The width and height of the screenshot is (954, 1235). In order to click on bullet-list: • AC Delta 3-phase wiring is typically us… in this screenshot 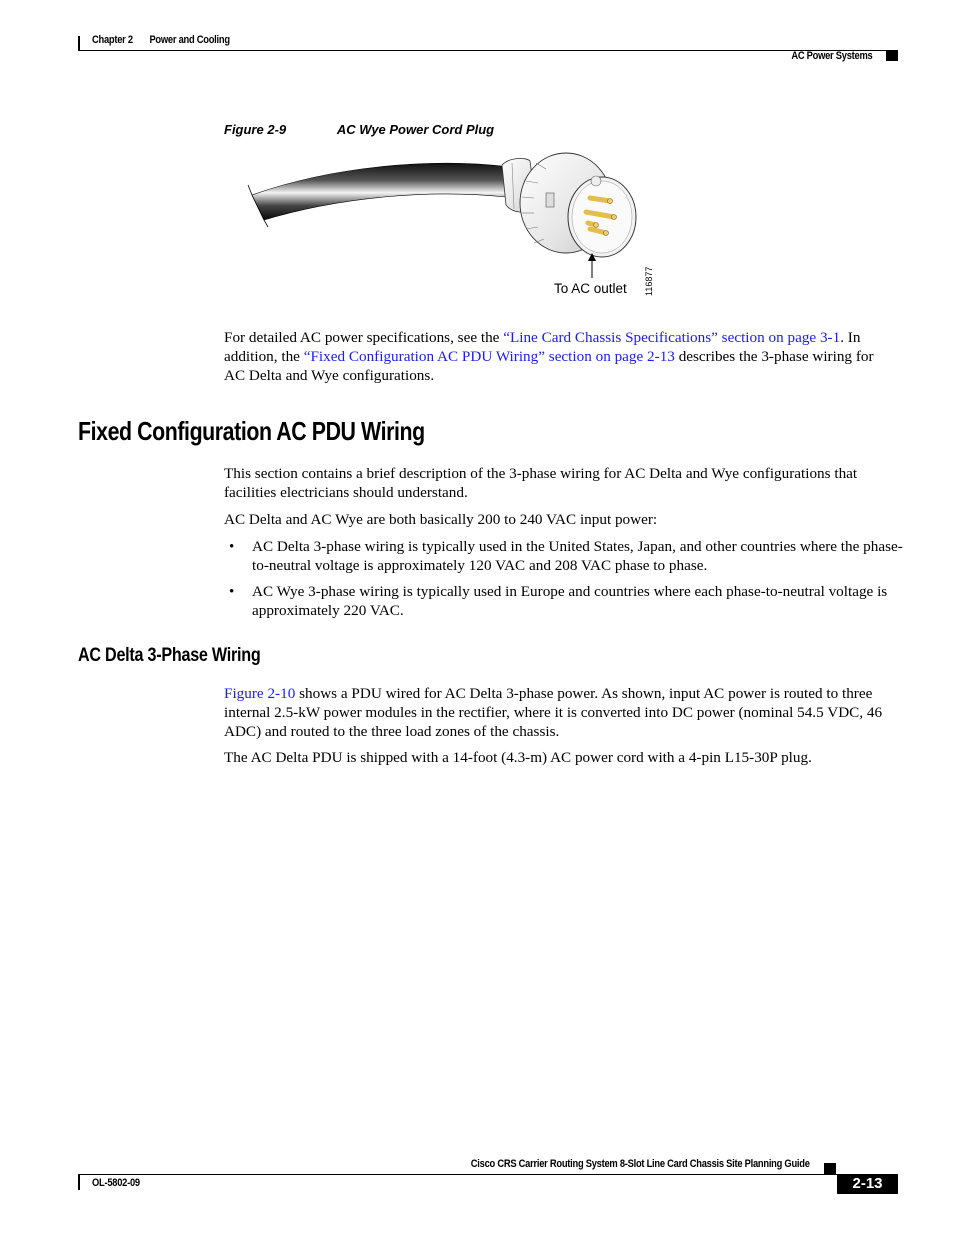, I will do `click(564, 578)`.